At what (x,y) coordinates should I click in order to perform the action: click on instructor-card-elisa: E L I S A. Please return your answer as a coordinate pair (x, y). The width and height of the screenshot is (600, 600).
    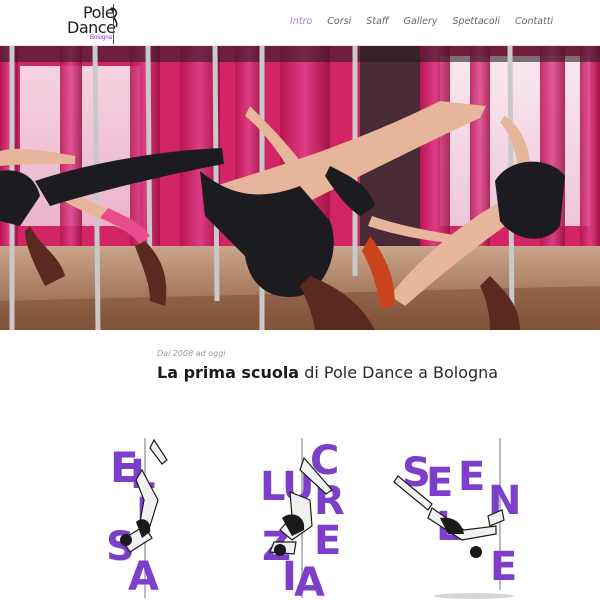
    Looking at the image, I should click on (157, 515).